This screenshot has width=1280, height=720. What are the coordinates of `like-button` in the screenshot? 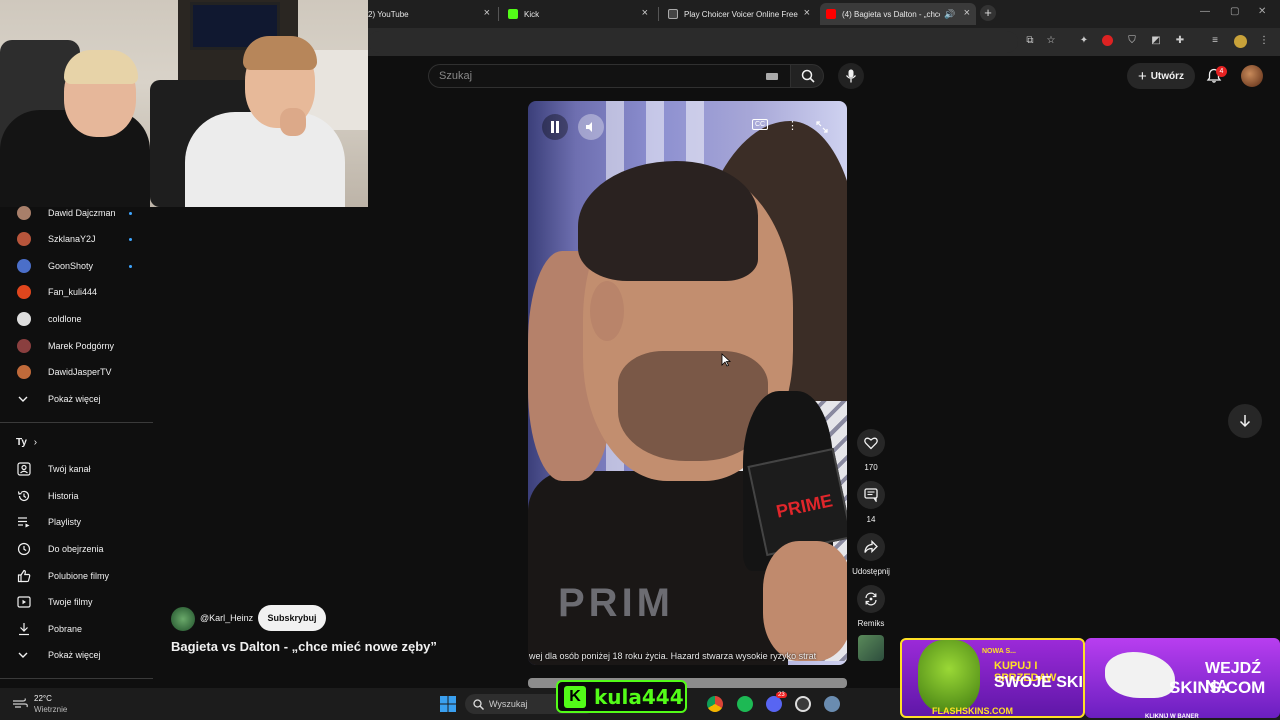 It's located at (871, 443).